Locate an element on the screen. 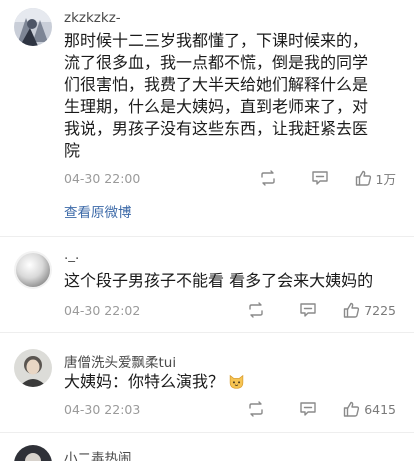 This screenshot has height=461, width=414. timestamp: 04-30 22:03 is located at coordinates (102, 409).